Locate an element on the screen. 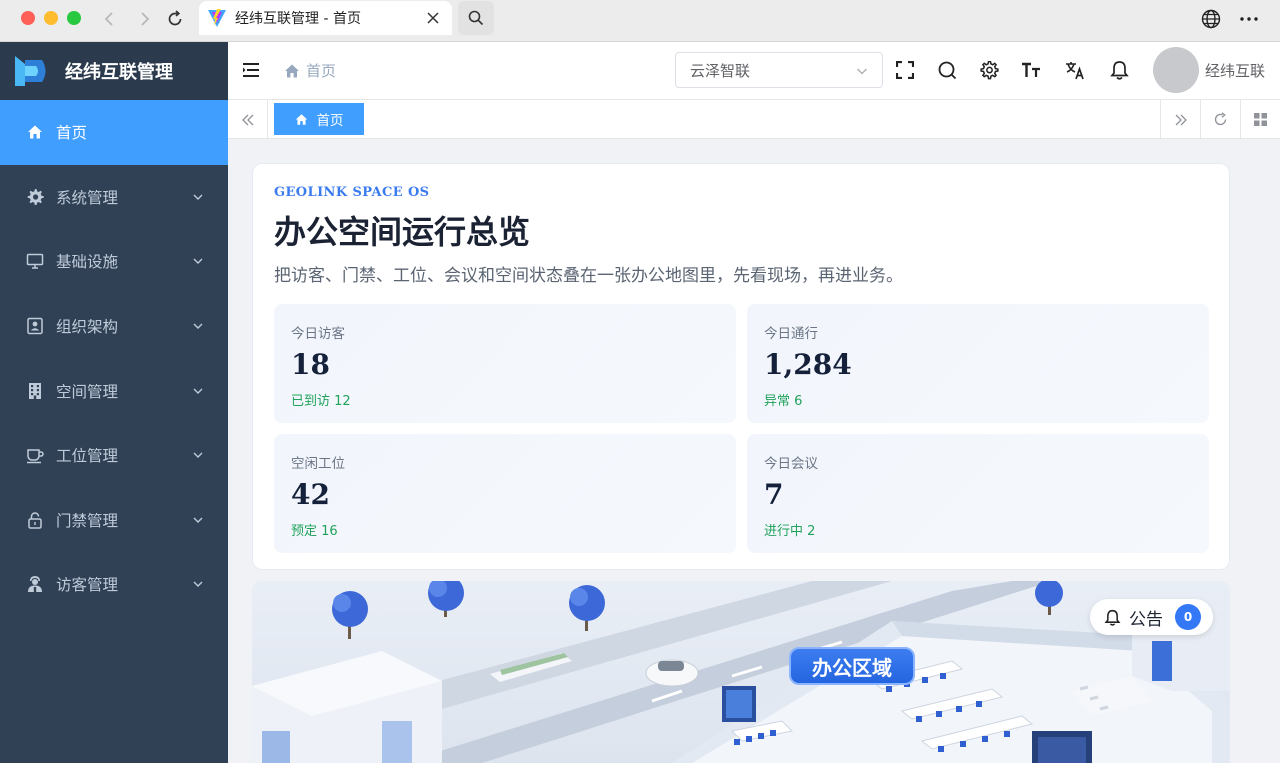 The width and height of the screenshot is (1280, 763). header-search-button is located at coordinates (947, 70).